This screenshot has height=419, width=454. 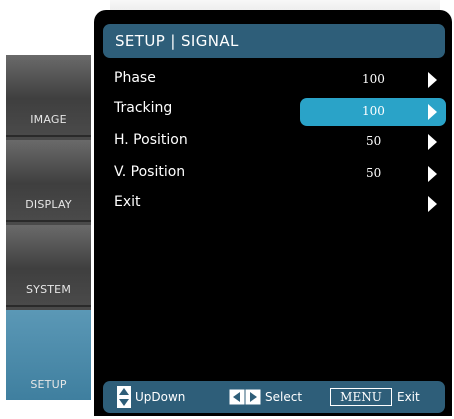 I want to click on sidebar-item-image: IMAGE, so click(x=48, y=96).